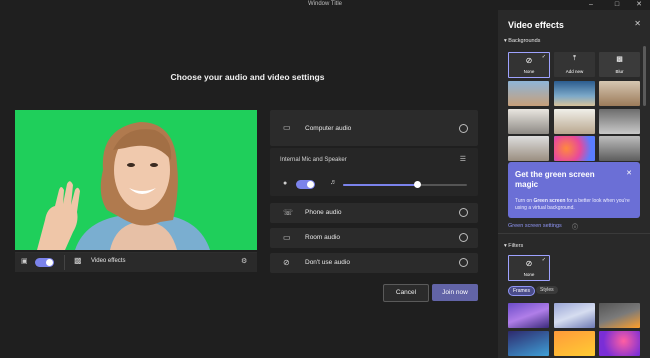 Image resolution: width=650 pixels, height=358 pixels. I want to click on room-audio-option: ▭ Room audio, so click(374, 238).